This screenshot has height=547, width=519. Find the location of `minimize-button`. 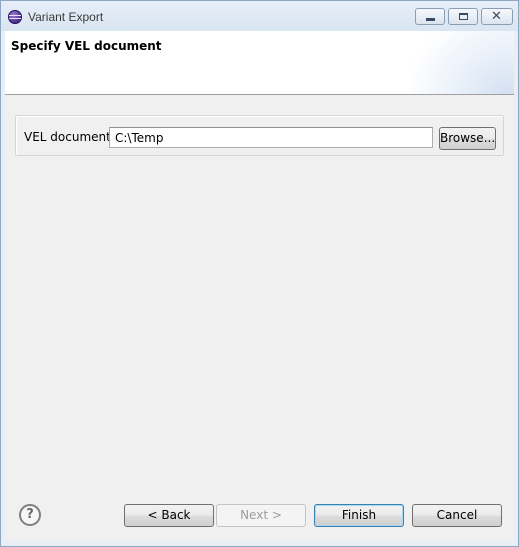

minimize-button is located at coordinates (430, 16).